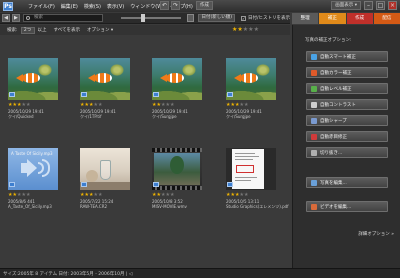 The height and width of the screenshot is (278, 400). Describe the element at coordinates (175, 5) in the screenshot. I see `redo-icon: ↷` at that location.